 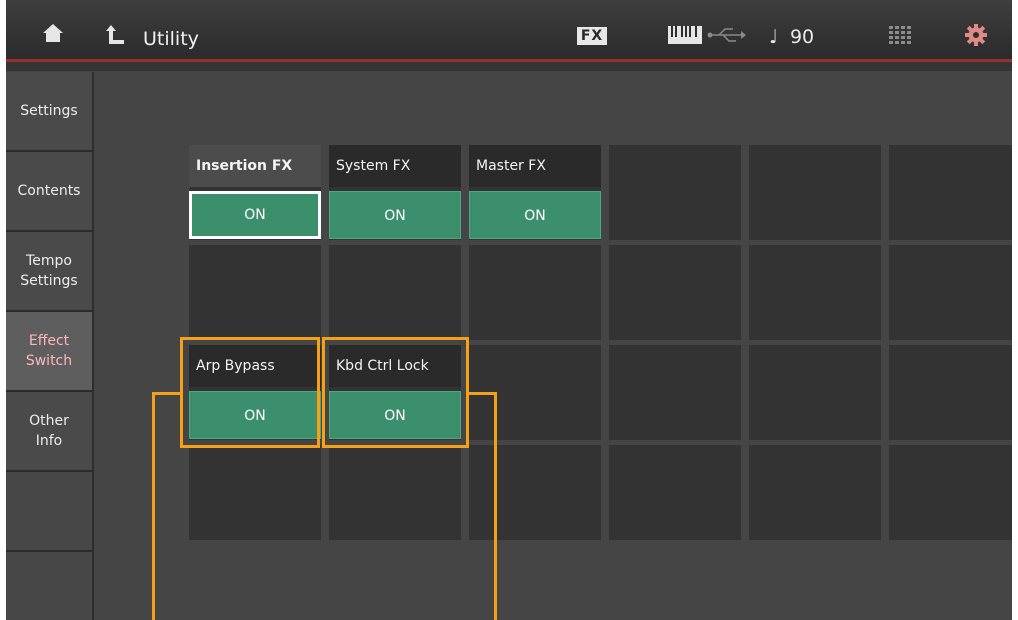 I want to click on back-arrow-icon, so click(x=116, y=37).